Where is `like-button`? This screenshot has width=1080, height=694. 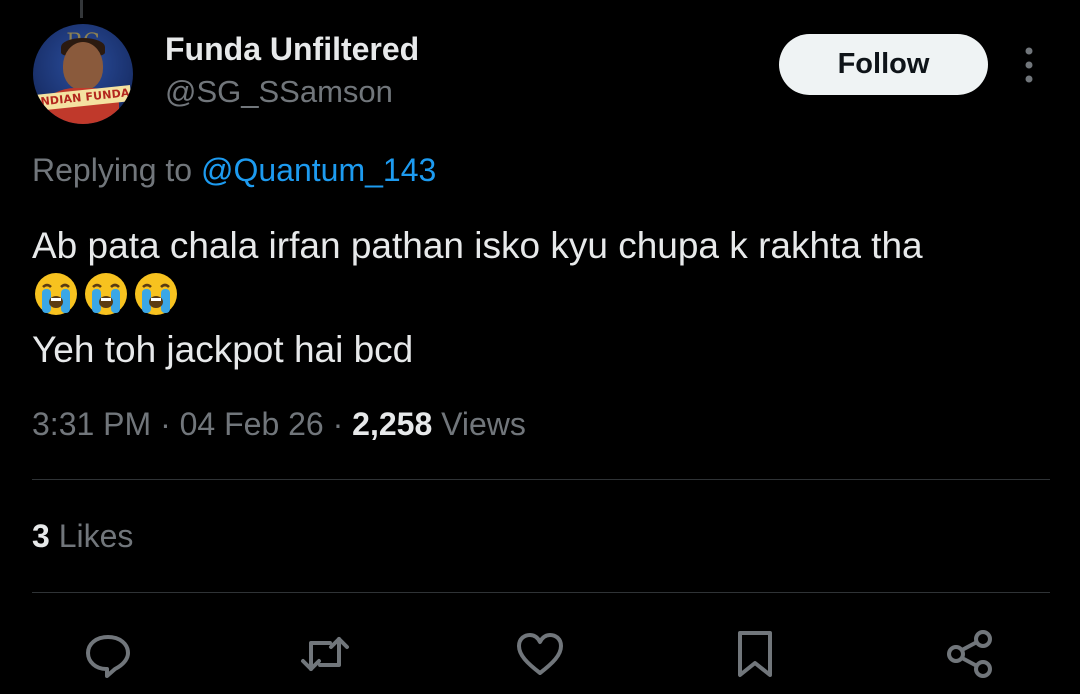
like-button is located at coordinates (540, 654).